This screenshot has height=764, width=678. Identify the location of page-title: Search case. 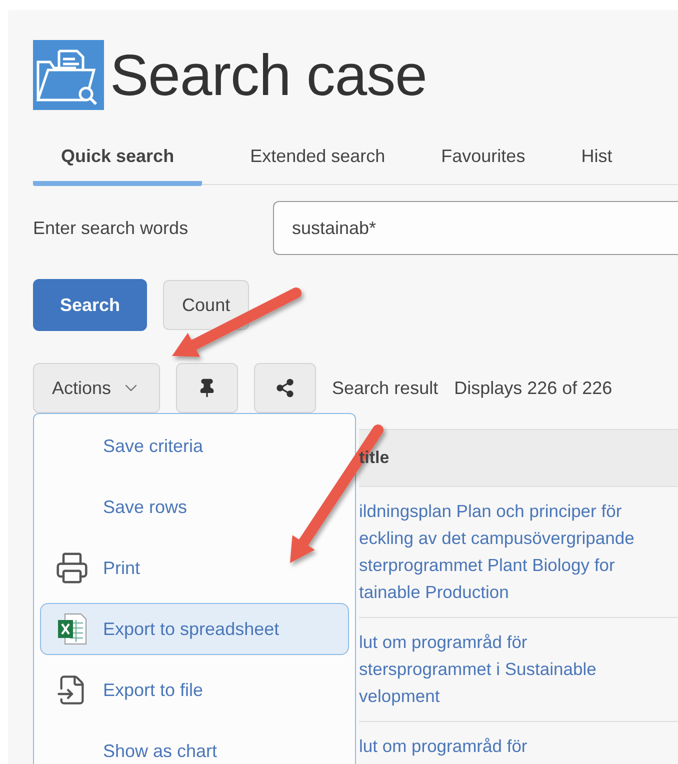
(268, 75).